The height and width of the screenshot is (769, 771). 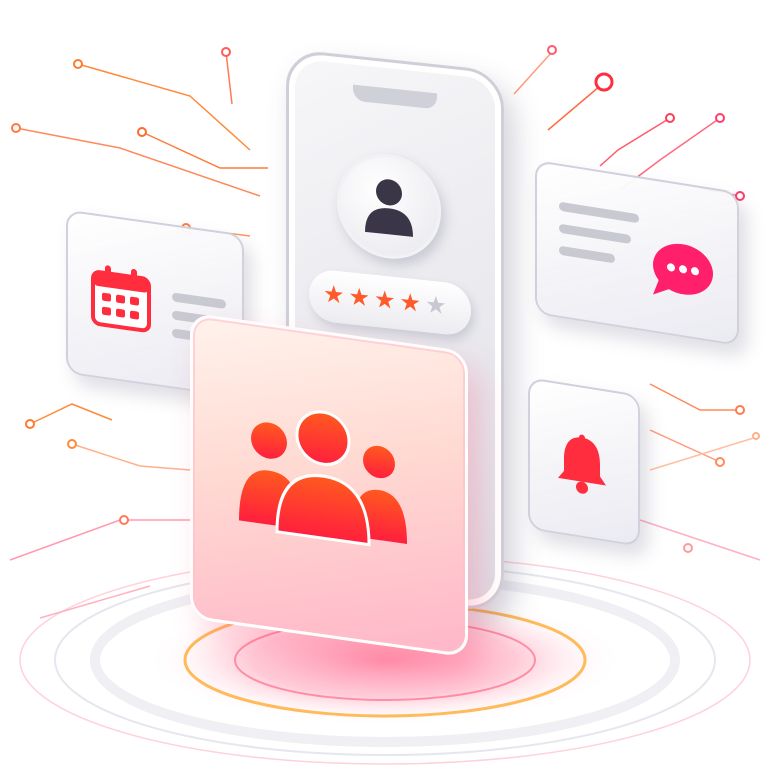 I want to click on notification-card, so click(x=584, y=462).